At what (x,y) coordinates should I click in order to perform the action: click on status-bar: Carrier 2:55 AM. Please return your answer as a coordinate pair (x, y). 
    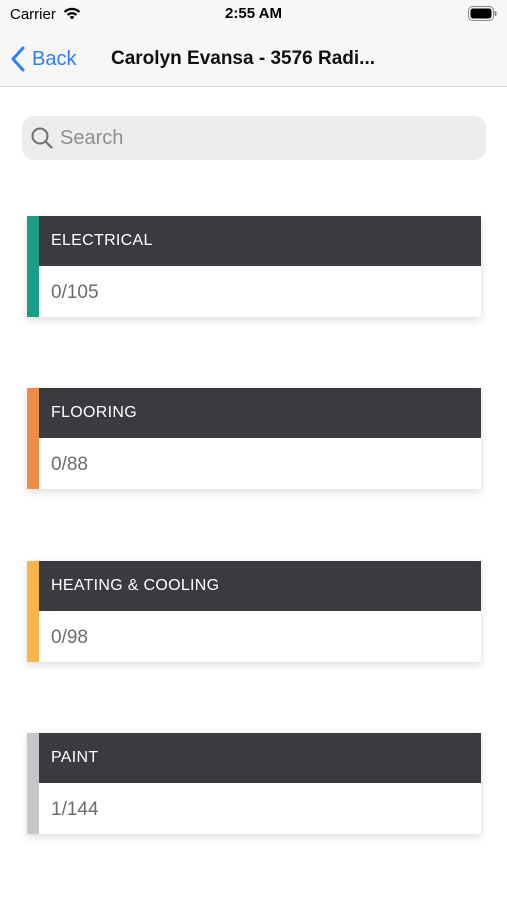
    Looking at the image, I should click on (253, 15).